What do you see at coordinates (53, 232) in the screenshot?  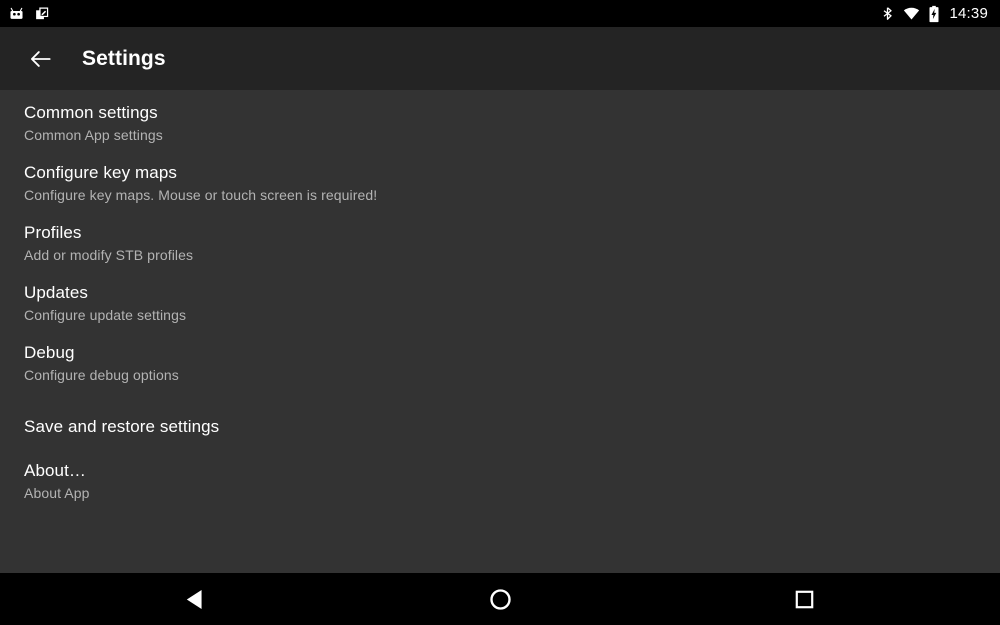 I see `settings-item-title: Profiles` at bounding box center [53, 232].